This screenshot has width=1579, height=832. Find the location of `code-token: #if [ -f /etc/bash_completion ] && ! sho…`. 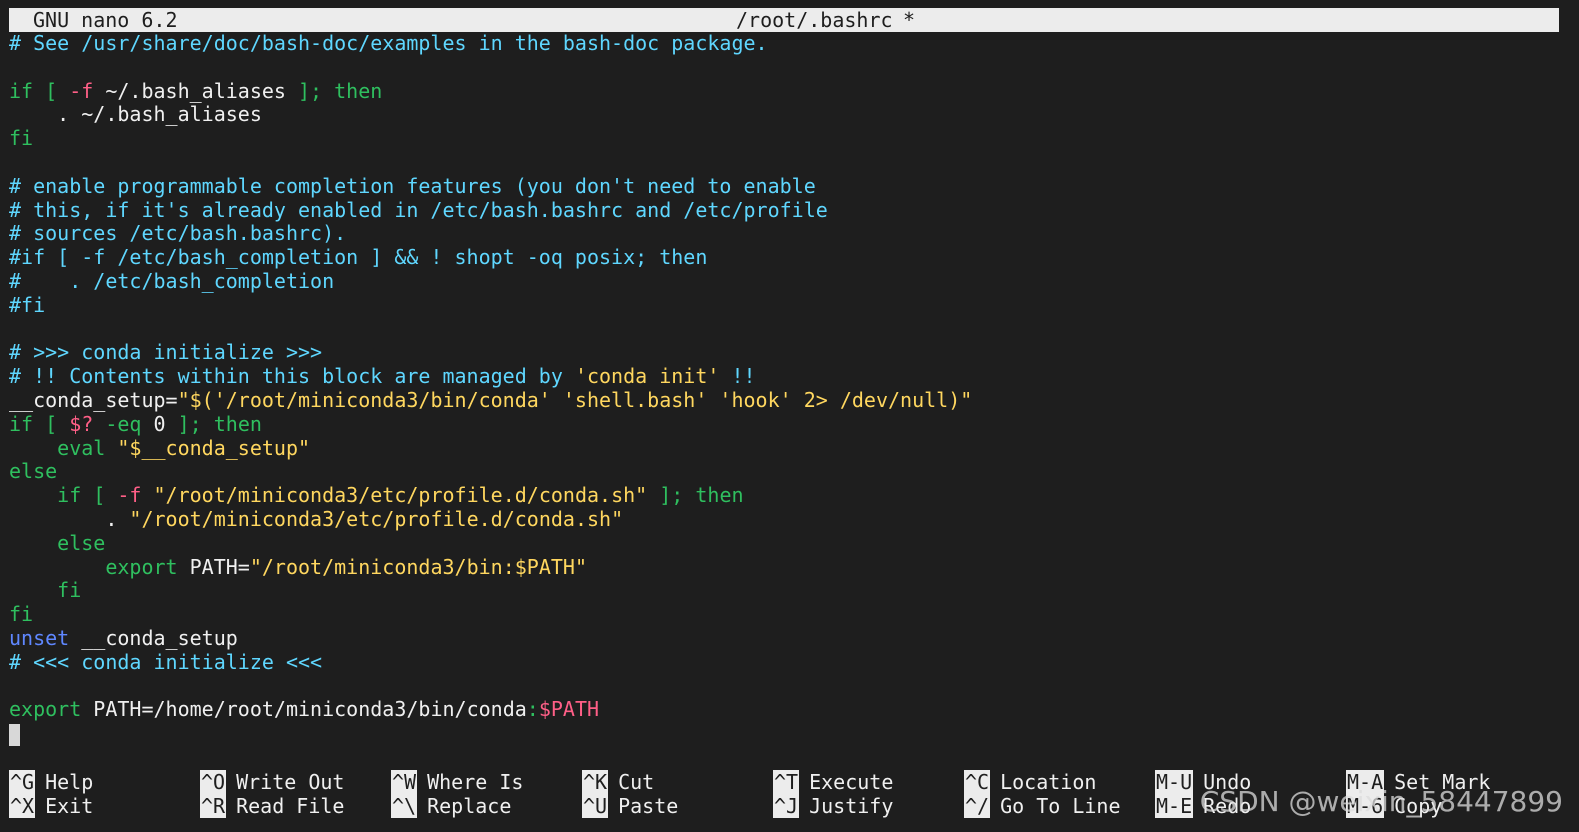

code-token: #if [ -f /etc/bash_completion ] && ! sho… is located at coordinates (358, 258).